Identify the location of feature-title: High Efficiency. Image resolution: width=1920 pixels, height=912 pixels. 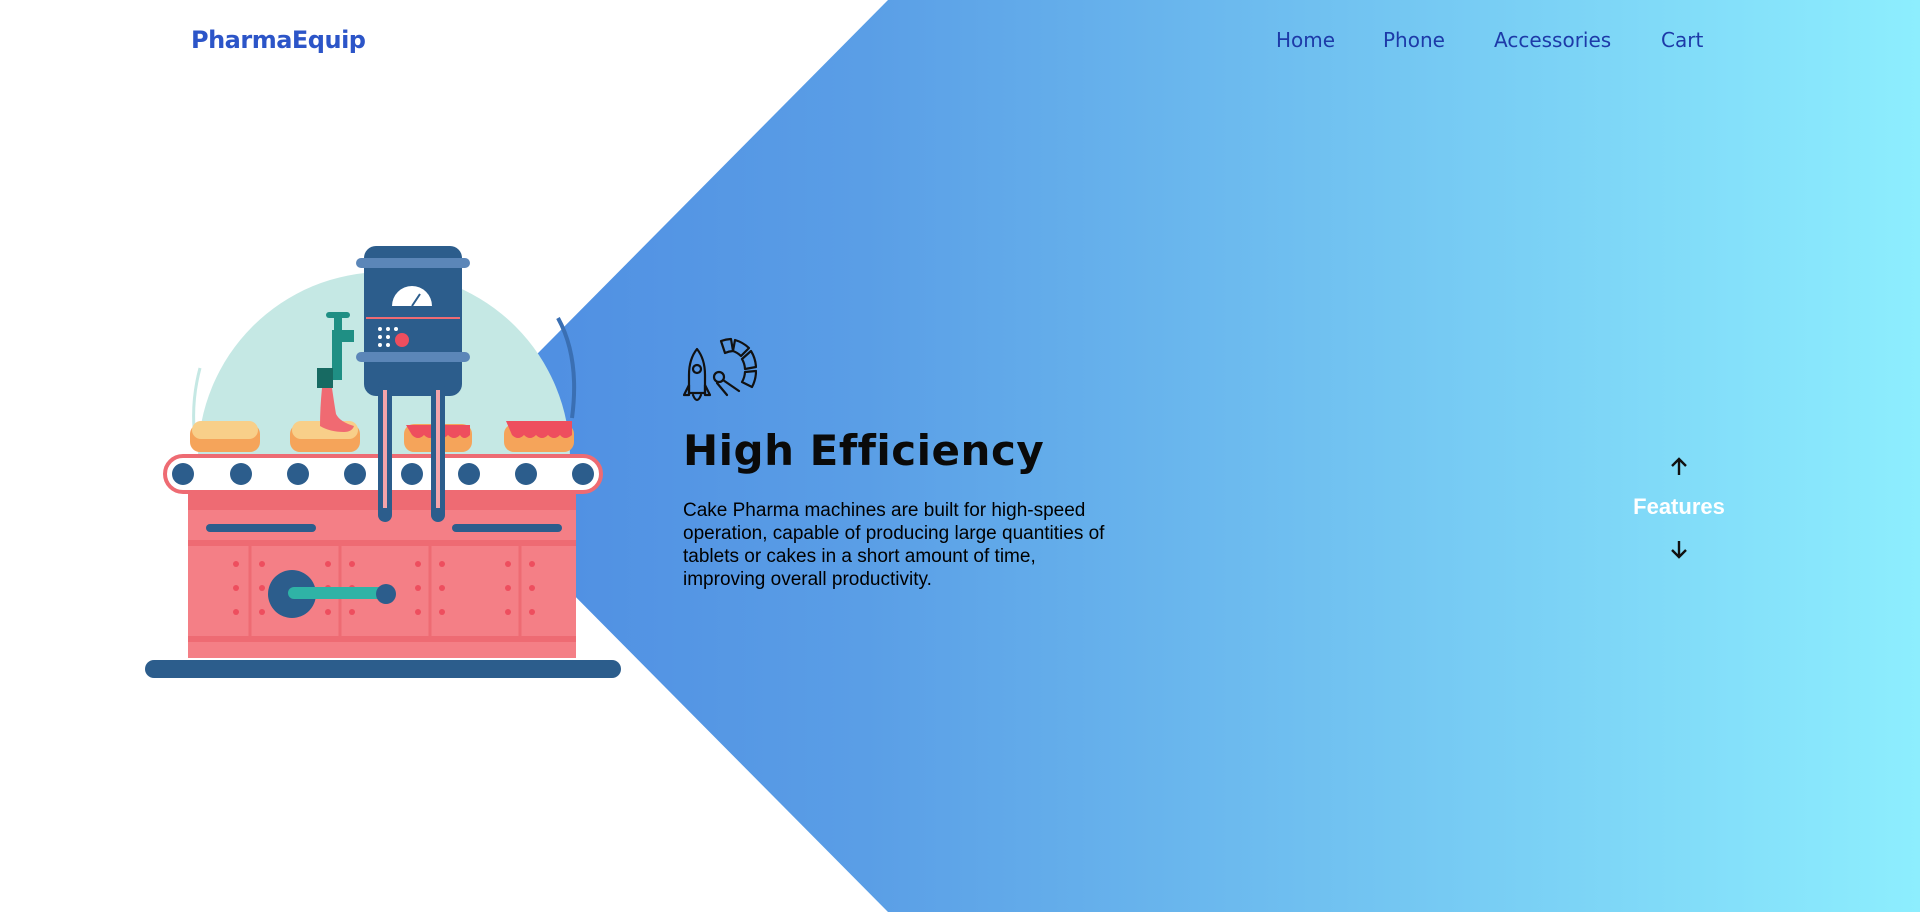
(864, 450).